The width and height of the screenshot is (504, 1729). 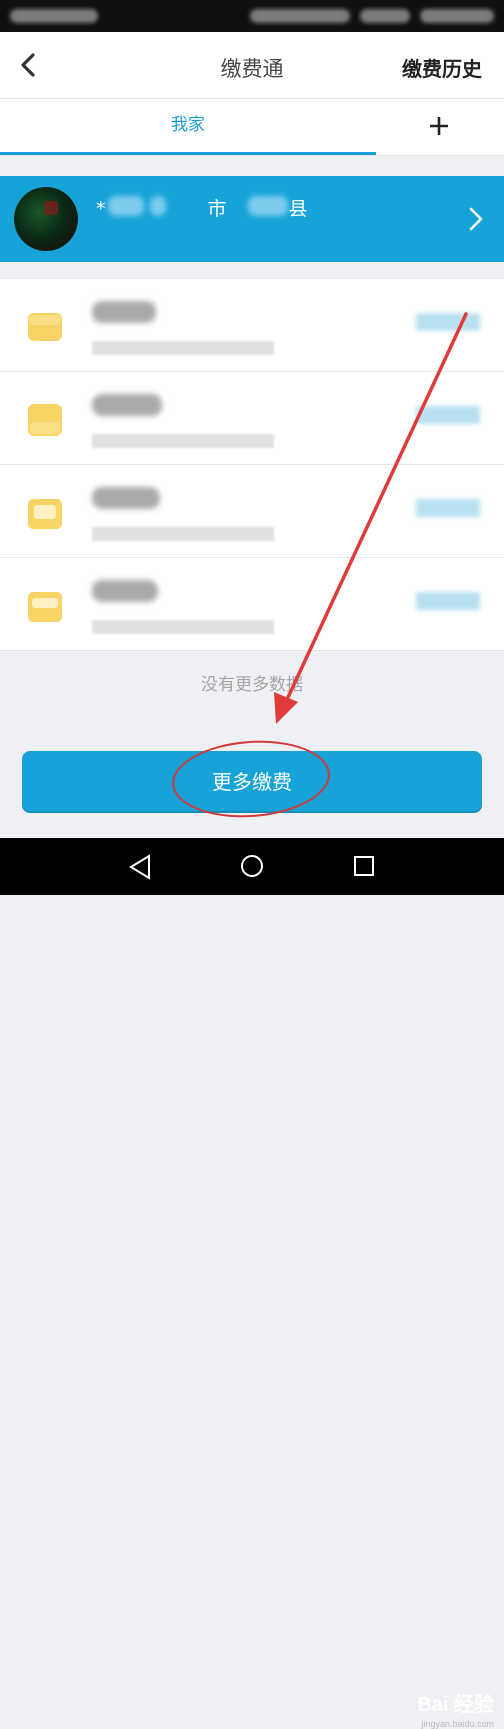 What do you see at coordinates (439, 126) in the screenshot?
I see `add-home-icon` at bounding box center [439, 126].